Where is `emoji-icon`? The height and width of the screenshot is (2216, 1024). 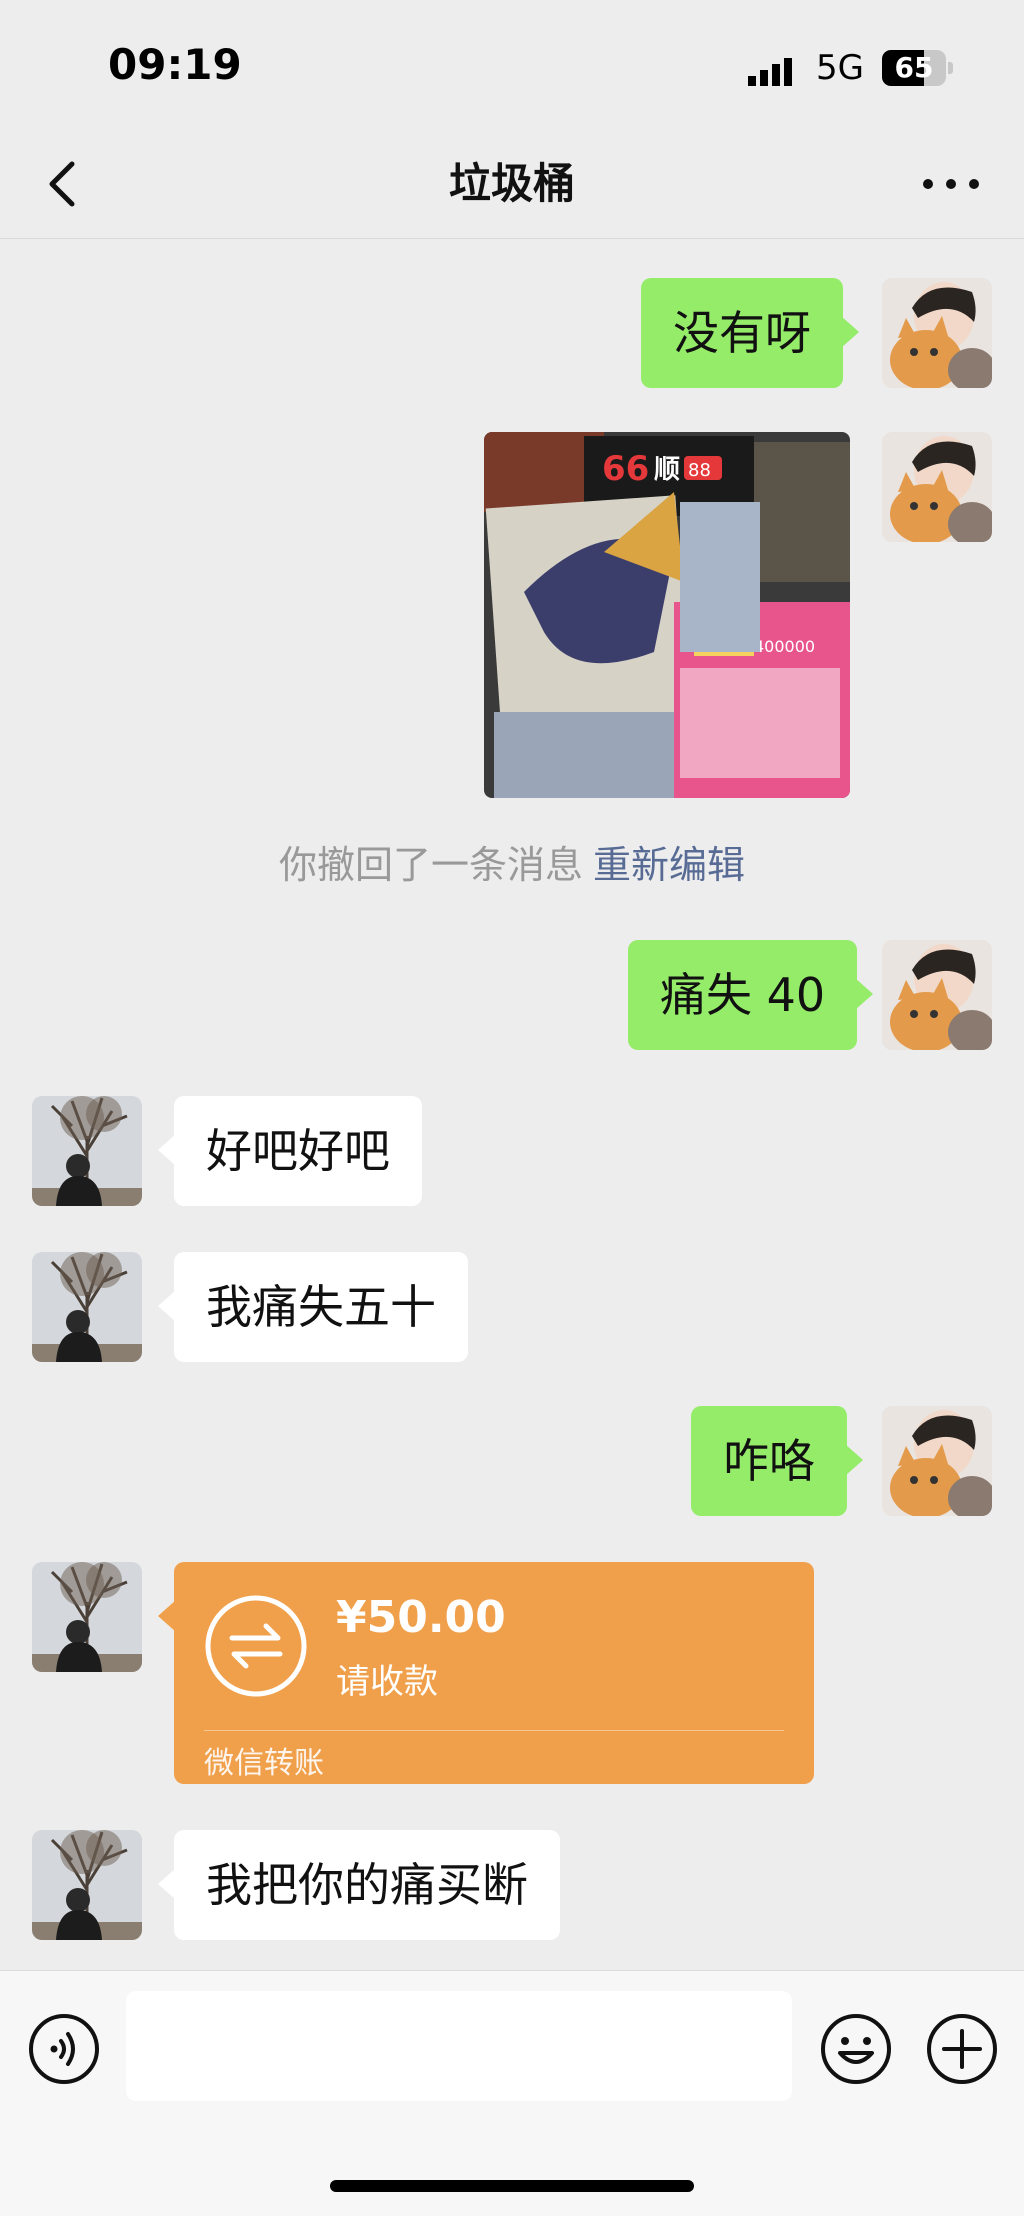
emoji-icon is located at coordinates (856, 2049).